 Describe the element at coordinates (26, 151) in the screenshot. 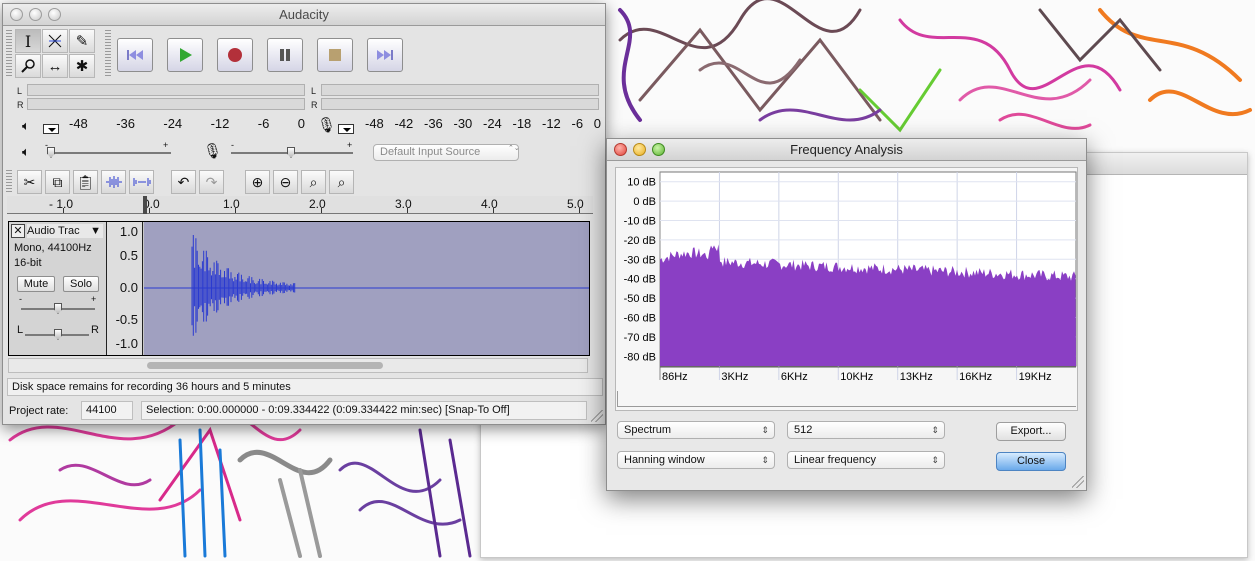

I see `output-volume-icon: 🔈︎` at that location.